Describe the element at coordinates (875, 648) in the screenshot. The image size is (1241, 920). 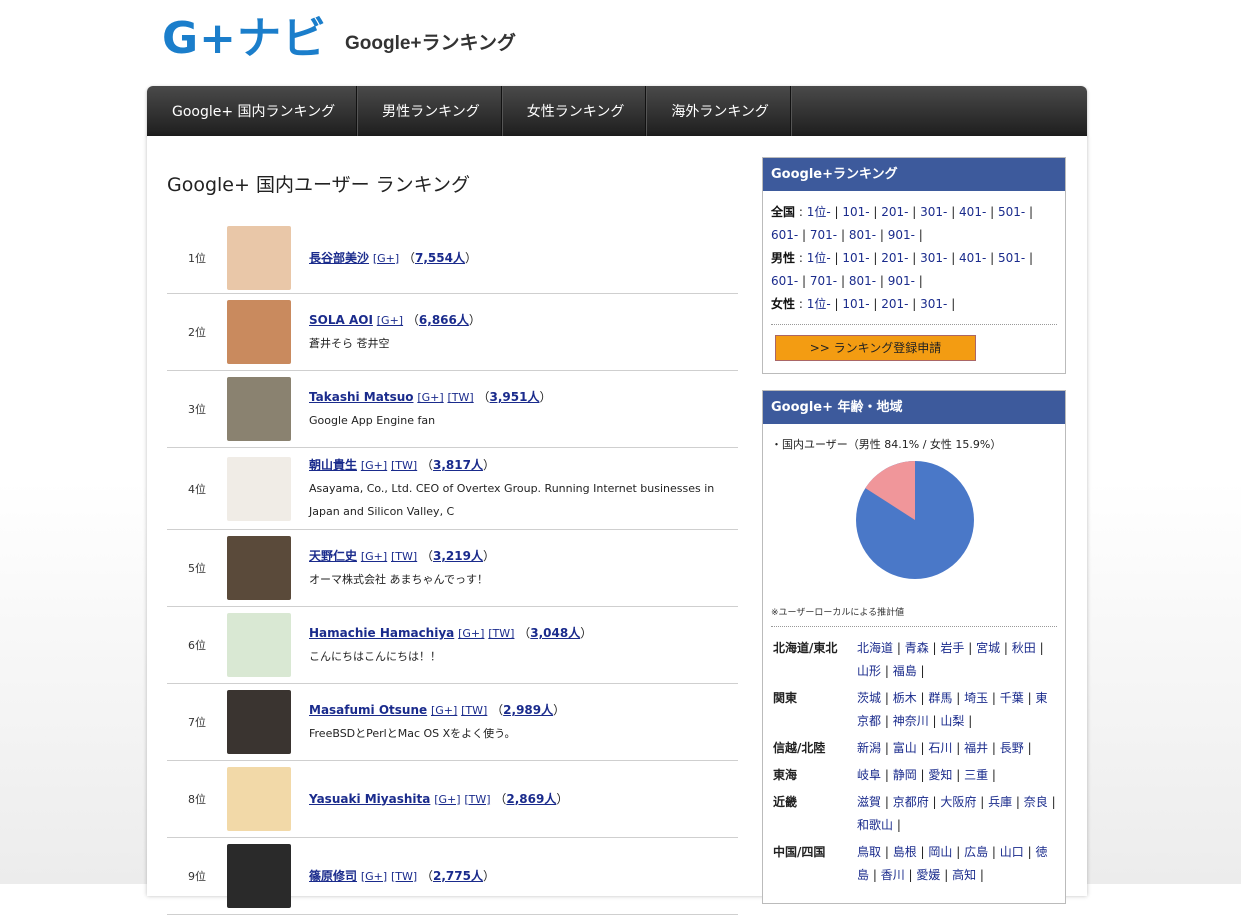
I see `prefecture-link: 北海道` at that location.